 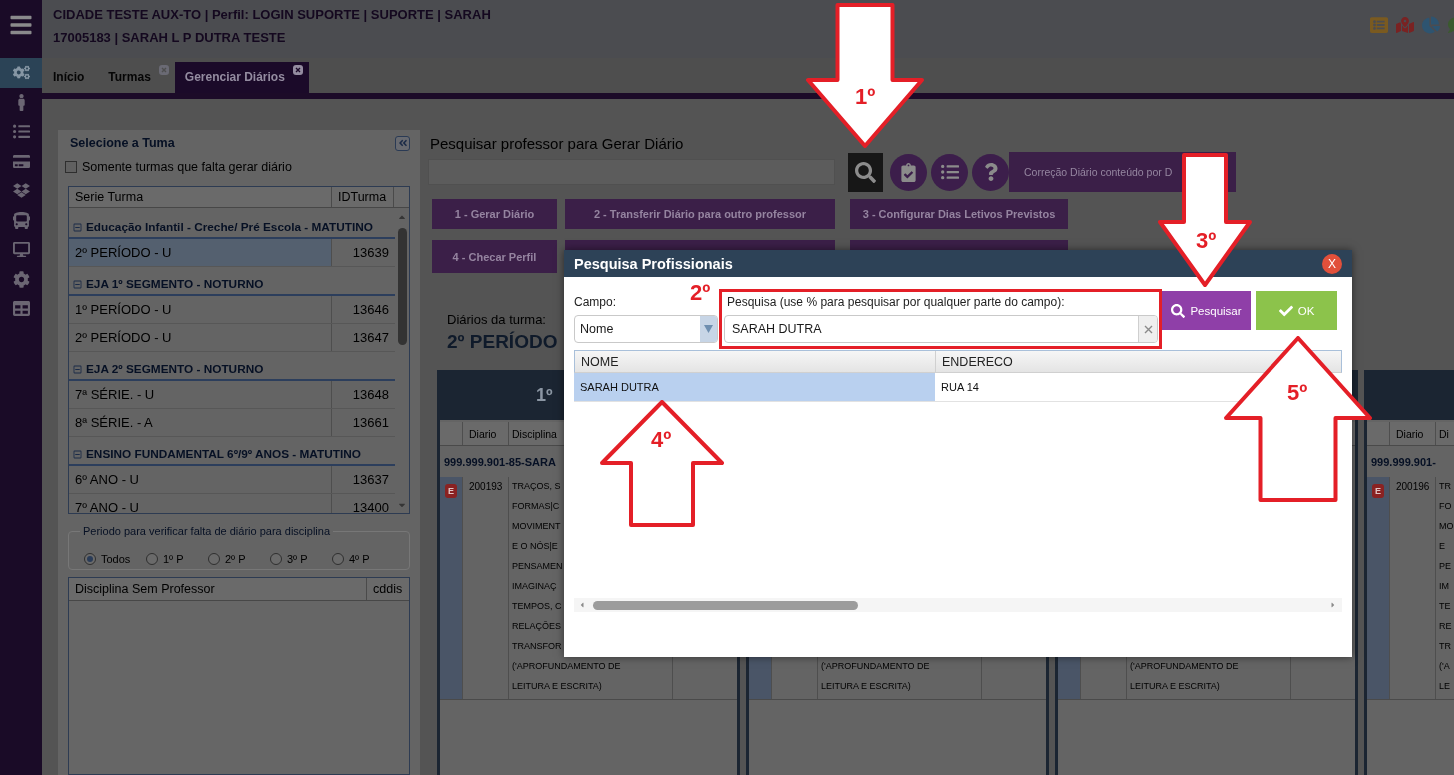 What do you see at coordinates (200, 394) in the screenshot?
I see `table-cell: 7ª SÉRIE. - U` at bounding box center [200, 394].